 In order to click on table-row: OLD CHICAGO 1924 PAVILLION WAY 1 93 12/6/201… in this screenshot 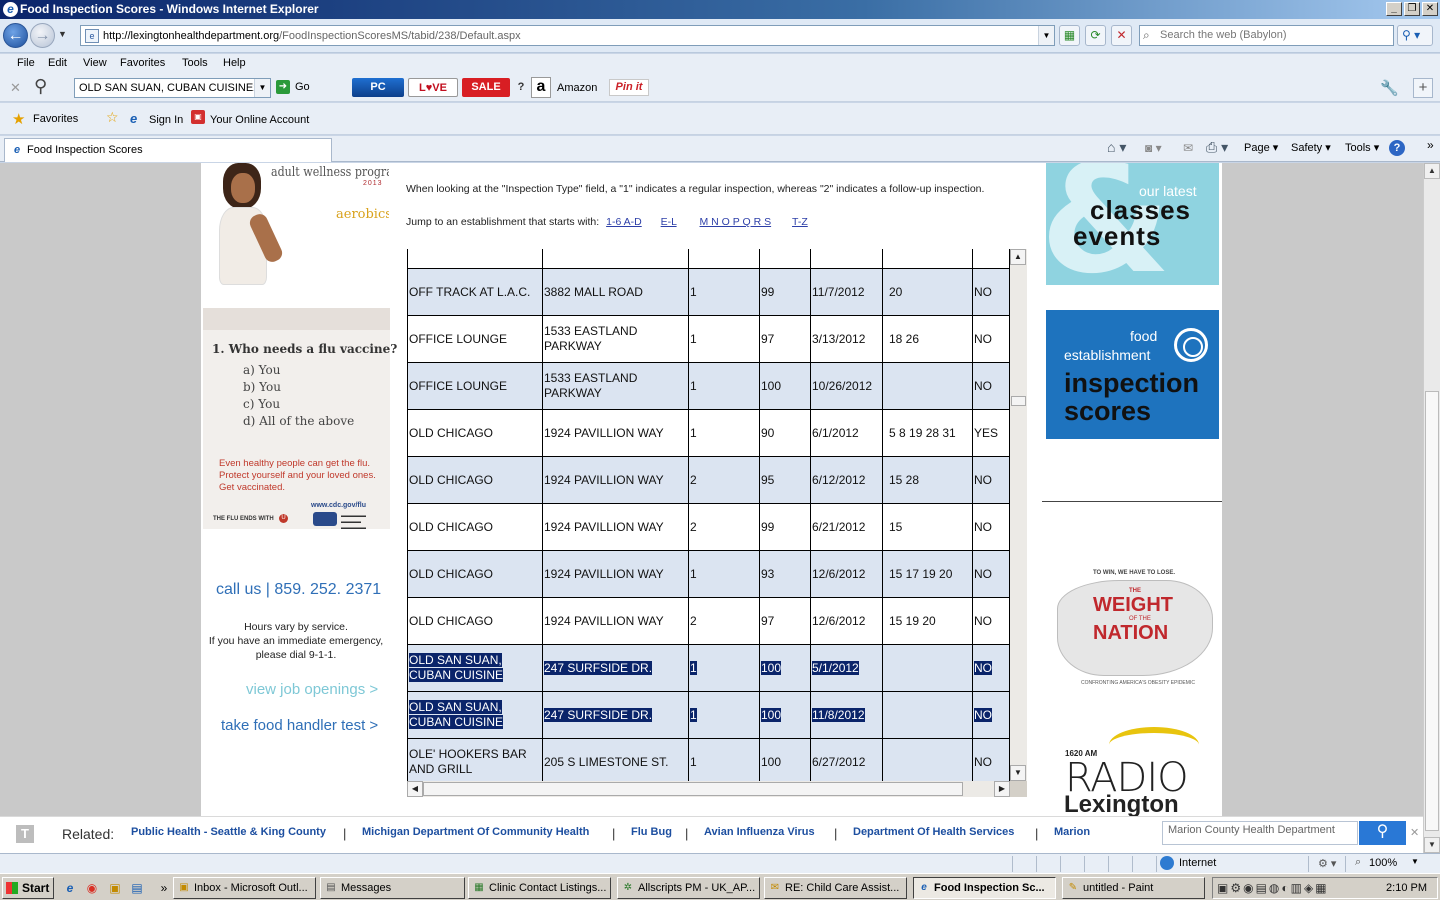, I will do `click(708, 574)`.